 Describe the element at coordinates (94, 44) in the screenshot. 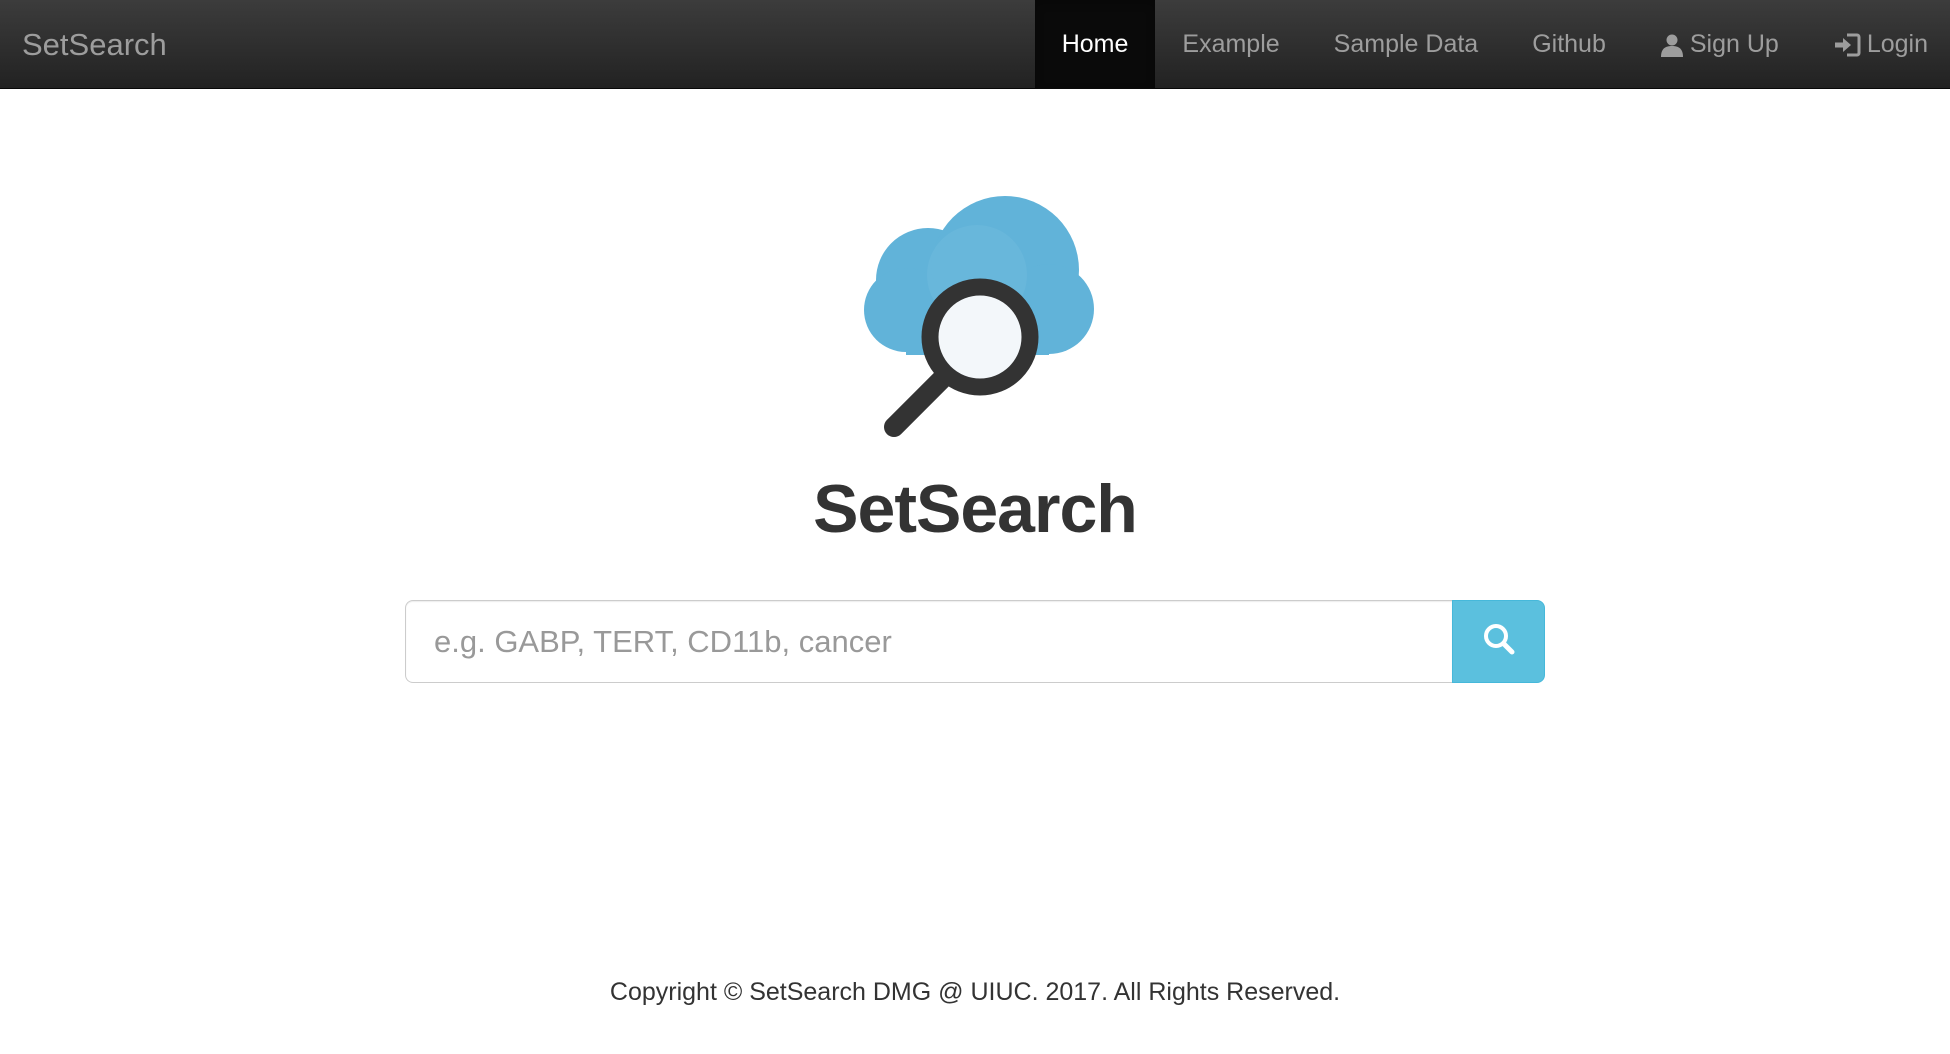

I see `navbar-brand: SetSearch` at that location.